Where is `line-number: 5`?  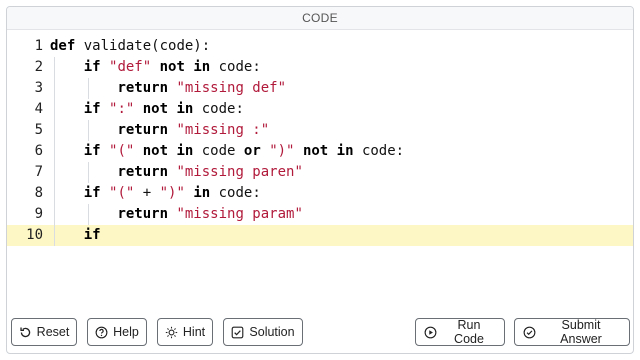
line-number: 5 is located at coordinates (38, 130).